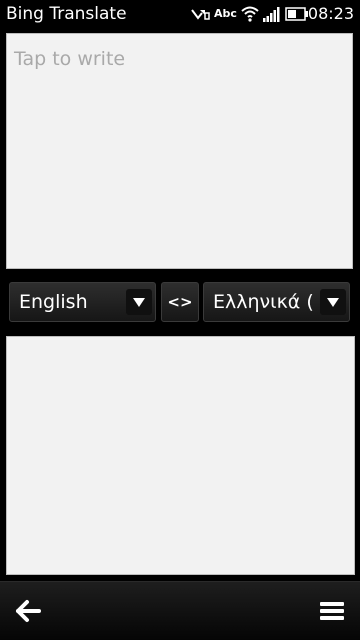  Describe the element at coordinates (53, 302) in the screenshot. I see `source-language-label: English` at that location.